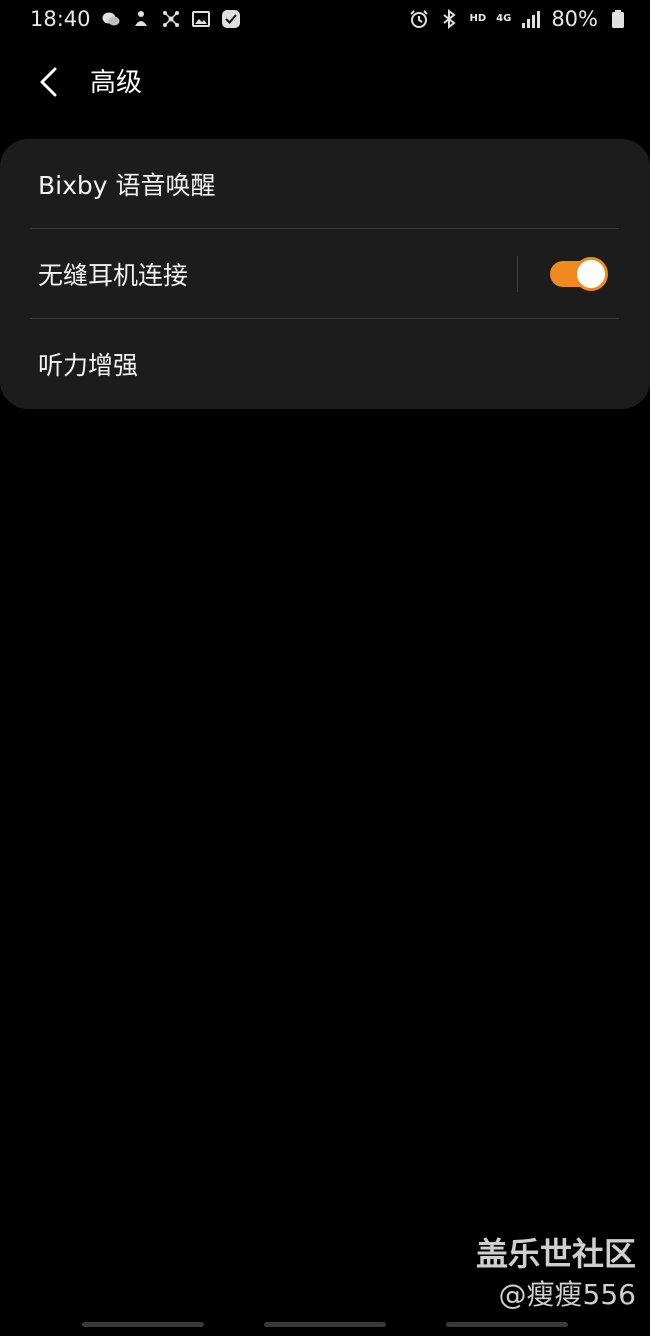 The image size is (650, 1336). What do you see at coordinates (531, 19) in the screenshot?
I see `signal-strength-icon` at bounding box center [531, 19].